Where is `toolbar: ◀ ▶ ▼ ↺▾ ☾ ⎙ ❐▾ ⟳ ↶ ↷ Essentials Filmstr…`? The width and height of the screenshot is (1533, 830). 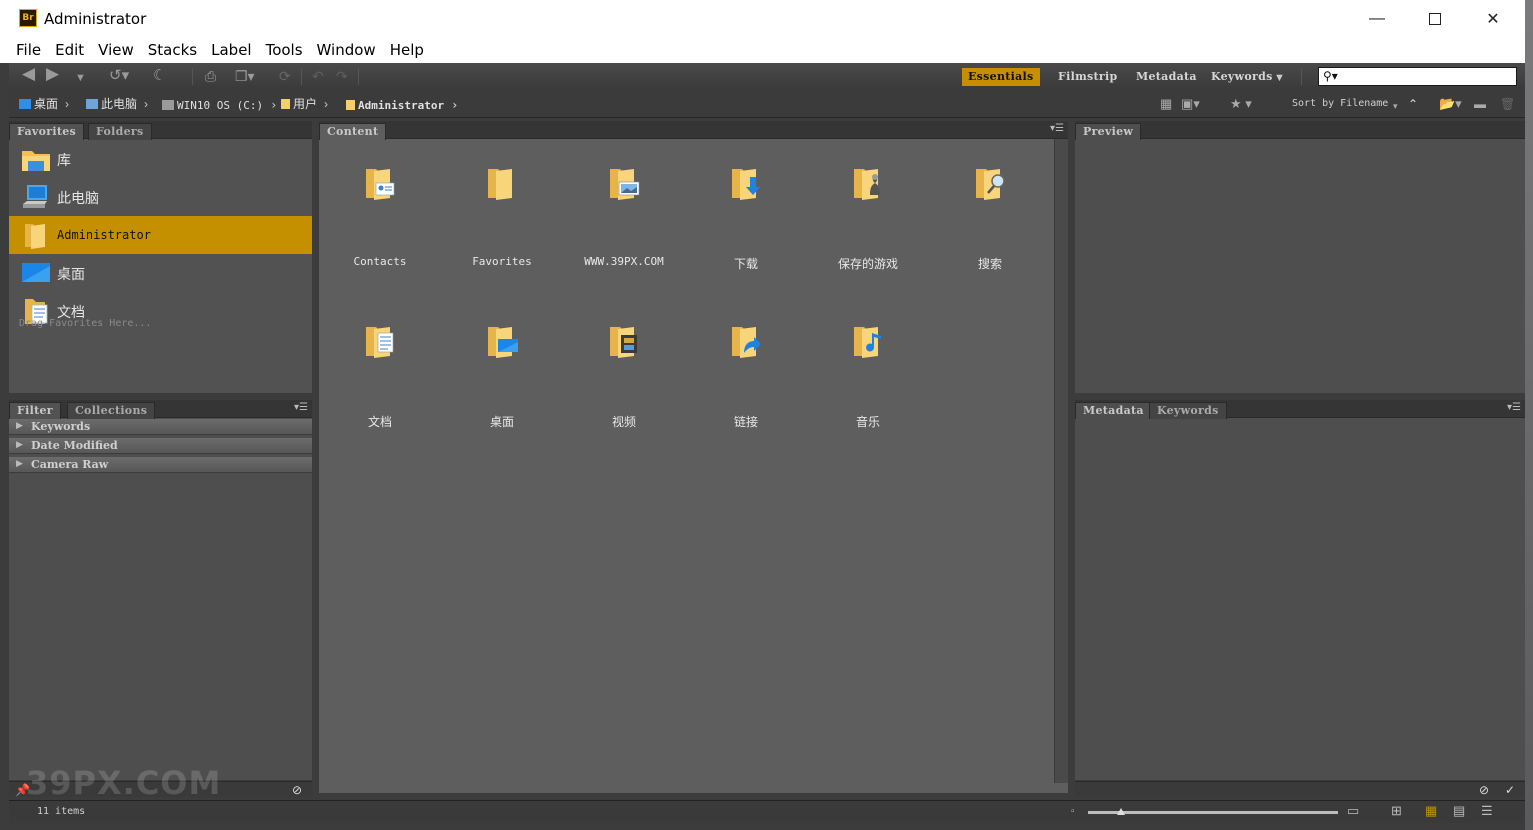 toolbar: ◀ ▶ ▼ ↺▾ ☾ ⎙ ❐▾ ⟳ ↶ ↷ Essentials Filmstr… is located at coordinates (767, 76).